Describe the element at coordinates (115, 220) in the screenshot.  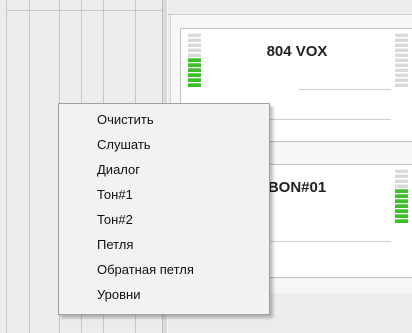
I see `menu-item-tone2: Тон#2` at that location.